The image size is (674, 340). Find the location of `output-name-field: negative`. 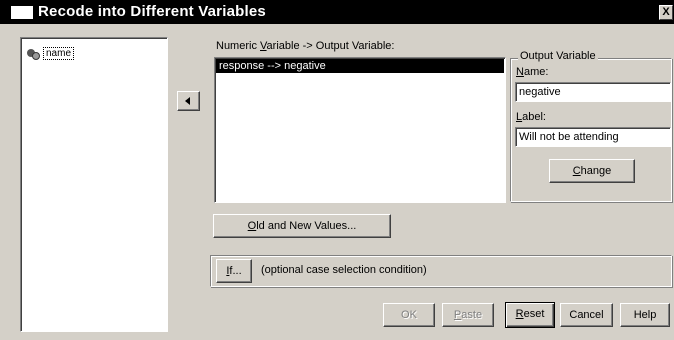

output-name-field: negative is located at coordinates (593, 92).